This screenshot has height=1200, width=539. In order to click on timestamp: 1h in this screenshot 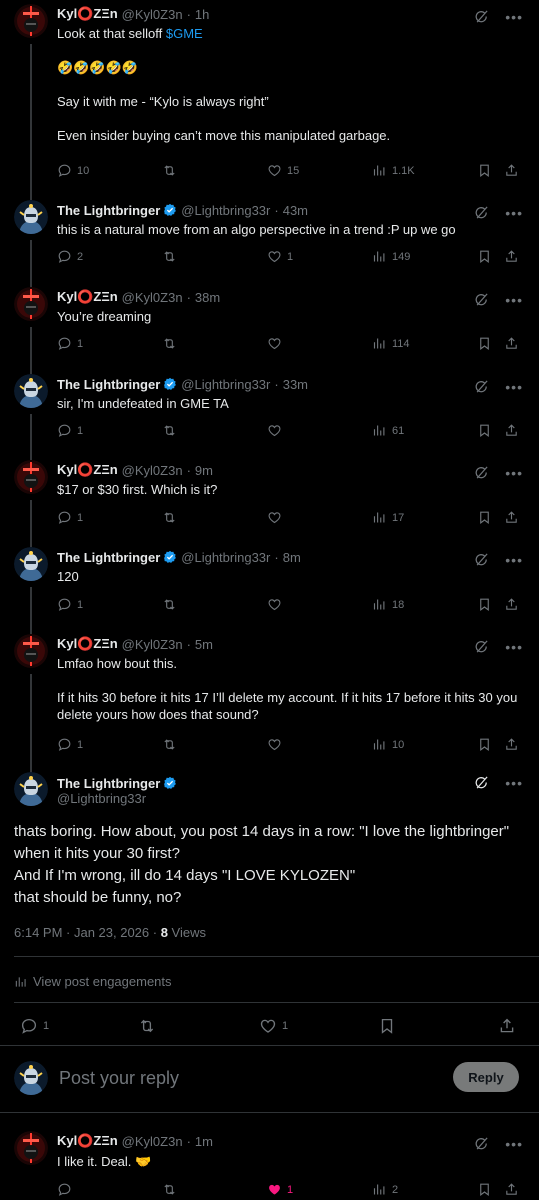, I will do `click(202, 14)`.